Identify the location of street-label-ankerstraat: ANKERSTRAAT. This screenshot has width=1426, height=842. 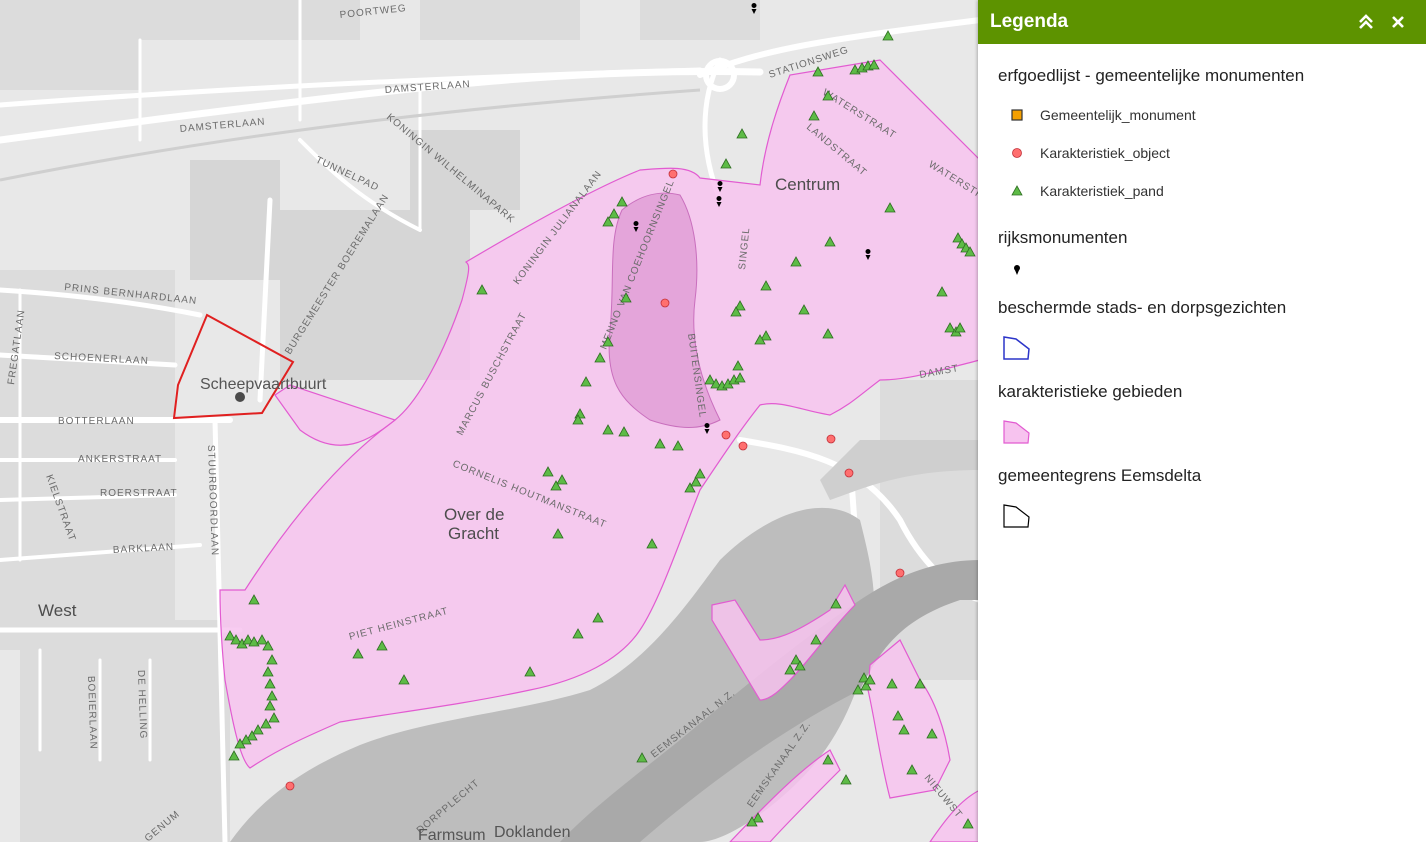
(120, 459).